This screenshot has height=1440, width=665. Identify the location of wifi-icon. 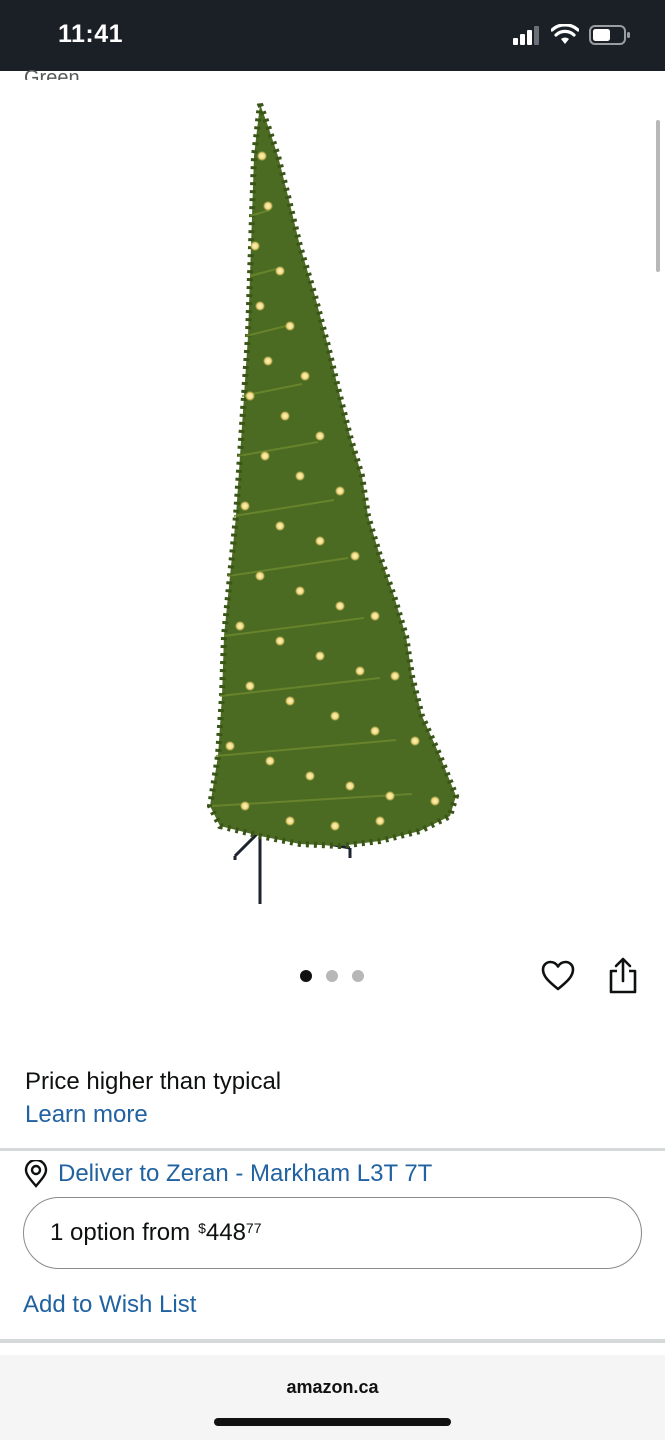
(565, 34).